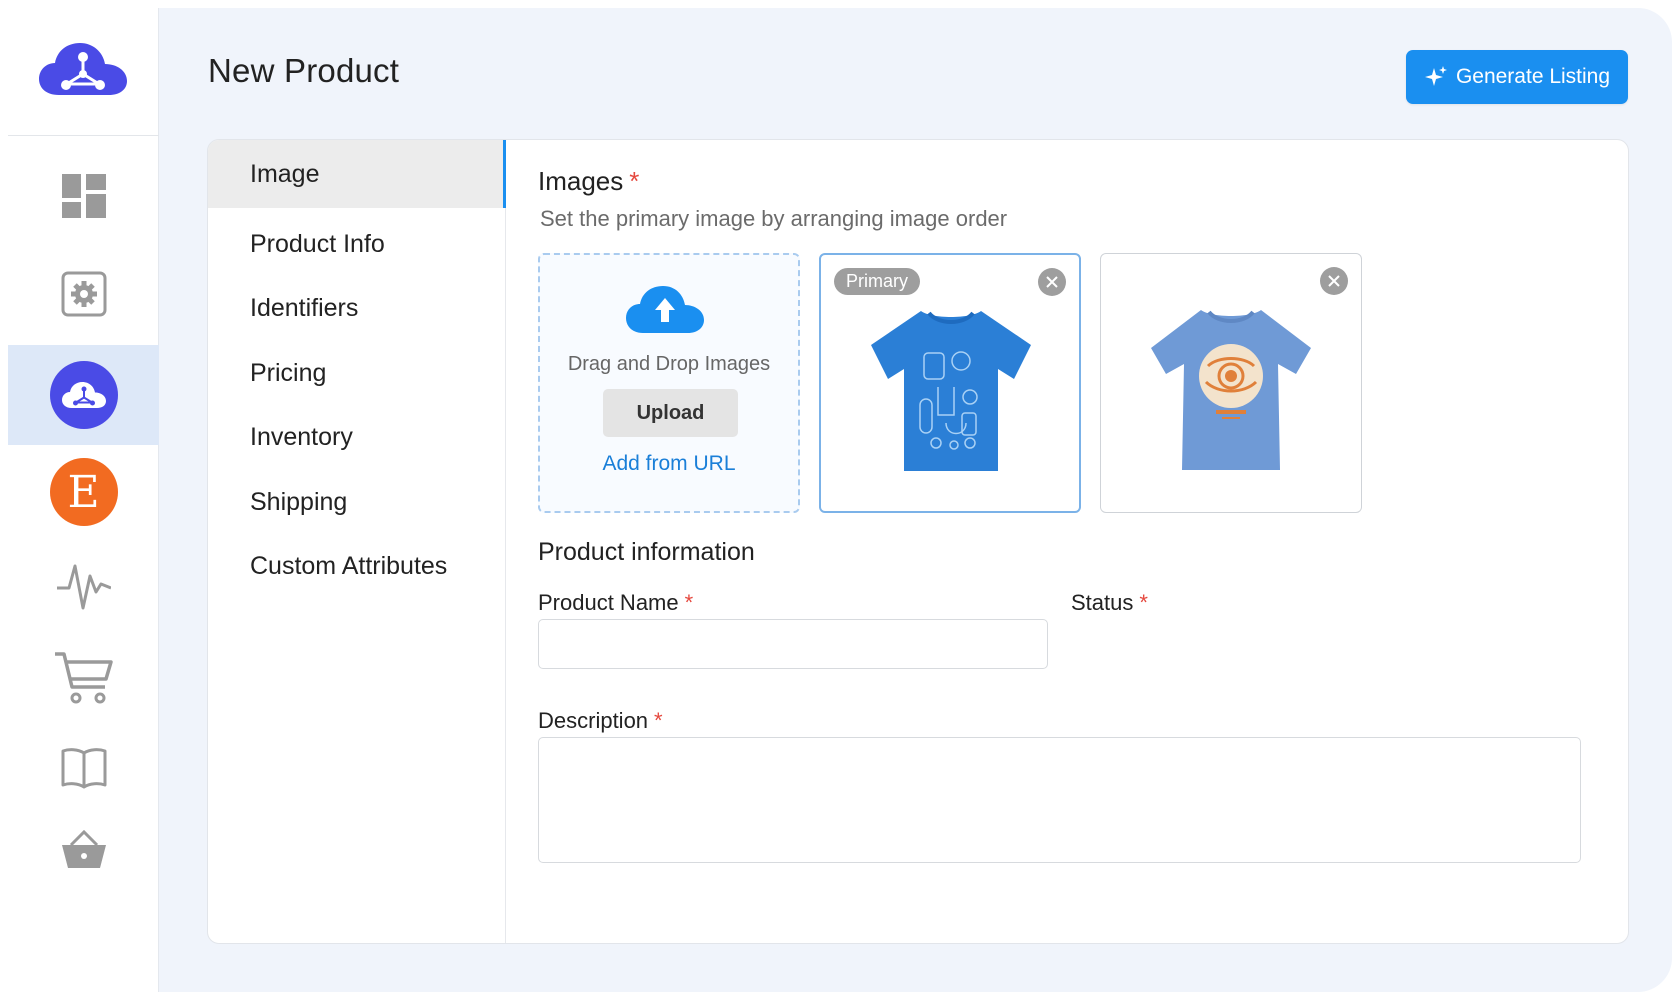 Image resolution: width=1680 pixels, height=1000 pixels. Describe the element at coordinates (665, 309) in the screenshot. I see `cloud-upload-icon` at that location.